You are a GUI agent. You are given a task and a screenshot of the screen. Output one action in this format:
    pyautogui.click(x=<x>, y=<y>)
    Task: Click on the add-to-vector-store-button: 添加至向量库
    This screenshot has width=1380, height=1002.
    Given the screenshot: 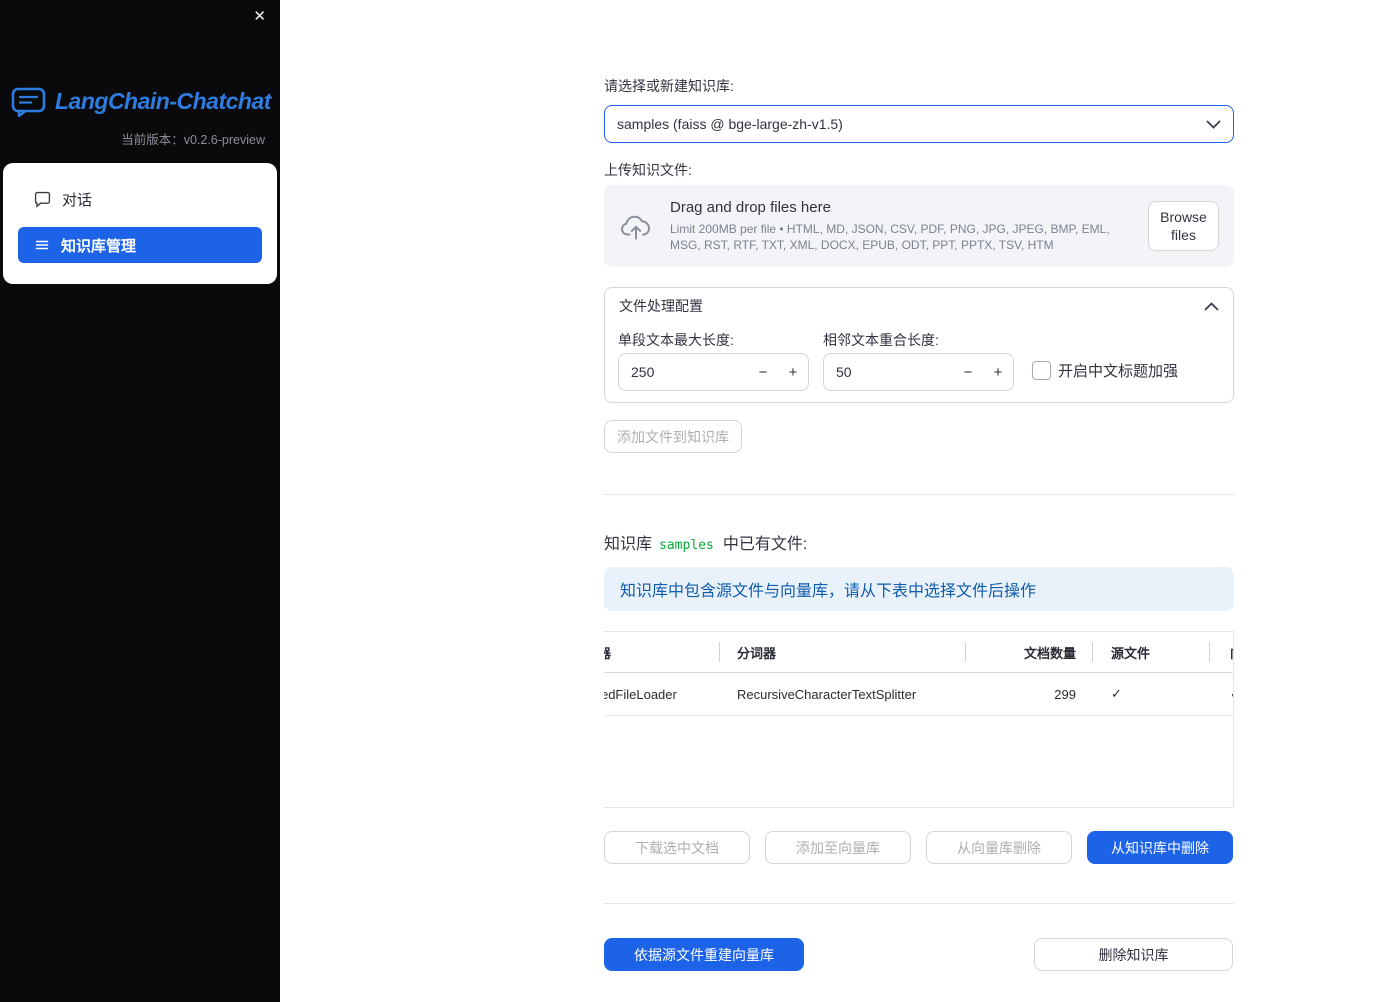 What is the action you would take?
    pyautogui.click(x=838, y=847)
    